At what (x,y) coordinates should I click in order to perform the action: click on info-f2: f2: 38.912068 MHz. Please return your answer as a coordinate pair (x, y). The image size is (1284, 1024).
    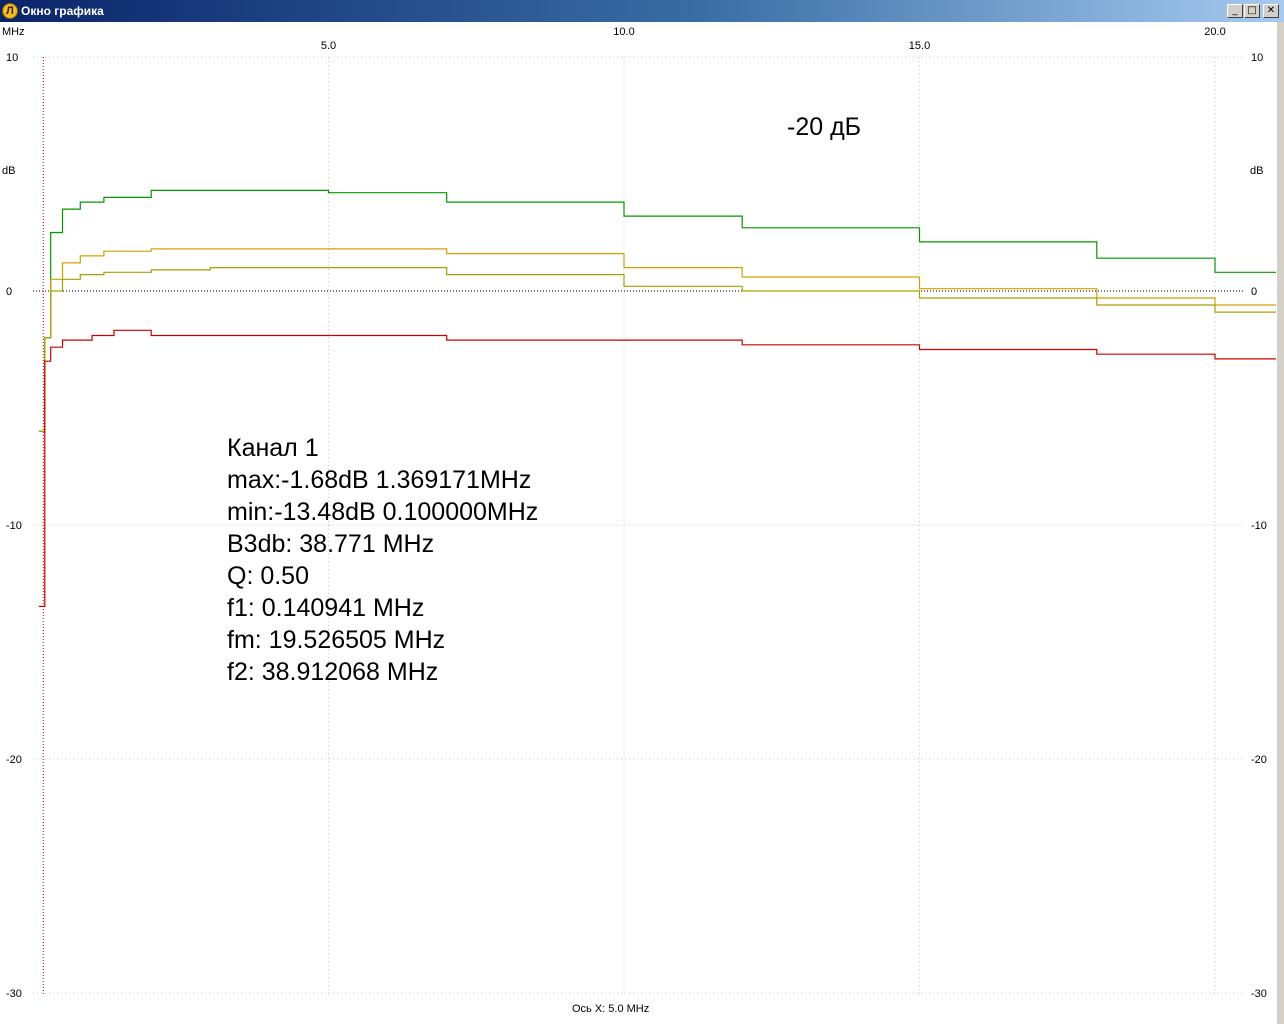
    Looking at the image, I should click on (332, 672).